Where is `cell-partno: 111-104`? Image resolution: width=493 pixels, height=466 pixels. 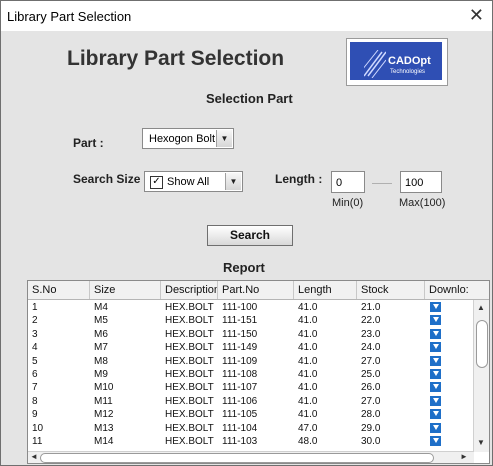 cell-partno: 111-104 is located at coordinates (240, 428).